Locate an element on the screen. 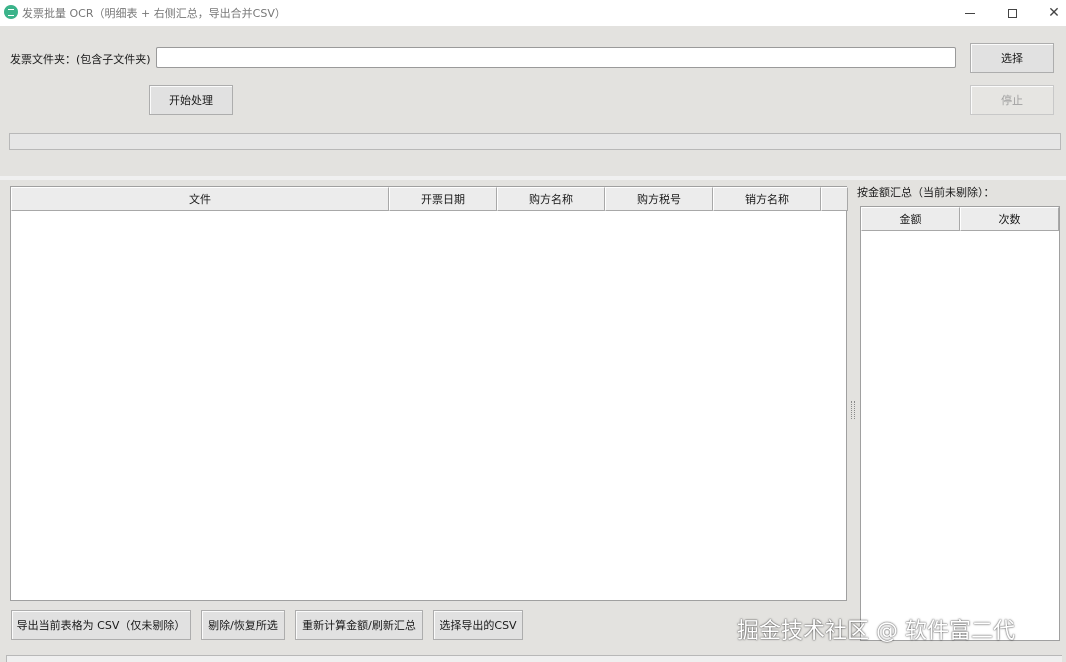 The height and width of the screenshot is (662, 1066). invoice-table-header: 文件 开票日期 购方名称 购方税号 销方名称 is located at coordinates (429, 199).